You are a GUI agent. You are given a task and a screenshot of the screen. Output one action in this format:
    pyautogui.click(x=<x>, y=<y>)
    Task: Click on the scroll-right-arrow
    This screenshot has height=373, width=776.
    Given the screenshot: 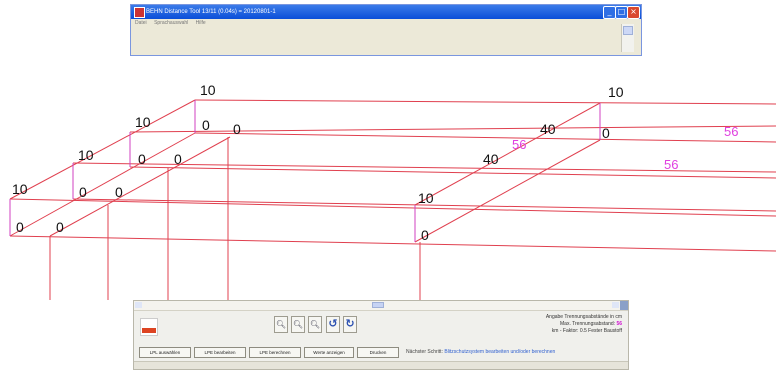 What is the action you would take?
    pyautogui.click(x=615, y=305)
    